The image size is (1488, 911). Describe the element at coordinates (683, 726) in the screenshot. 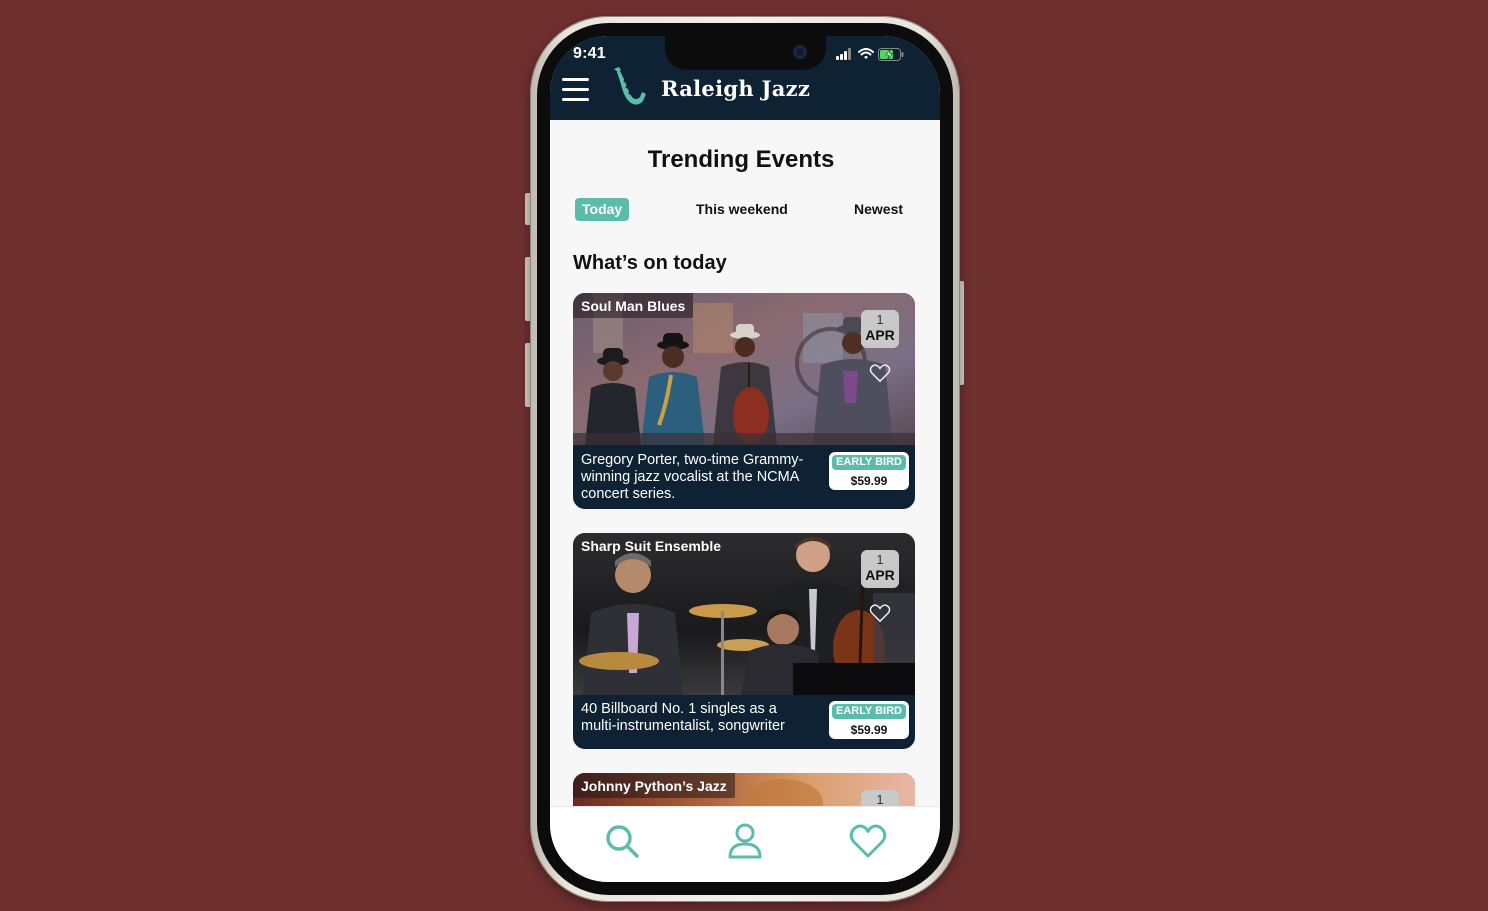

I see `event-description-line: multi-instrumentalist, songwriter` at that location.